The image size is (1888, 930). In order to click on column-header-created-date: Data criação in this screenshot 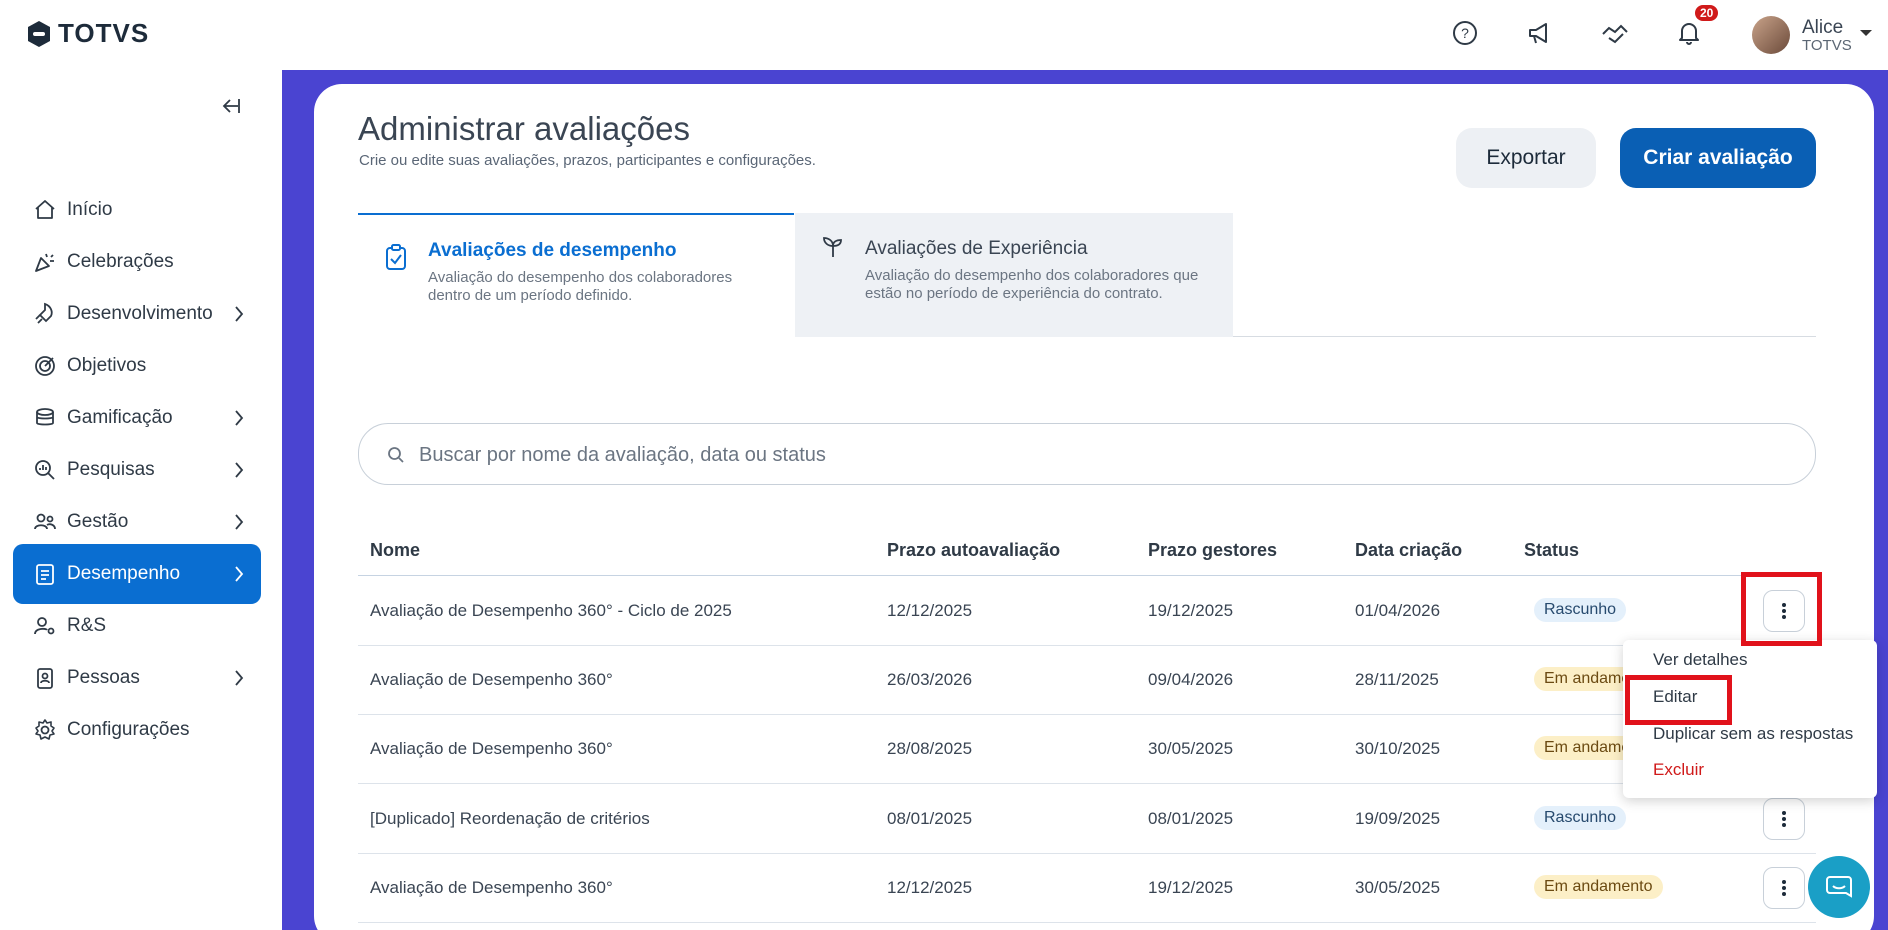, I will do `click(1408, 550)`.